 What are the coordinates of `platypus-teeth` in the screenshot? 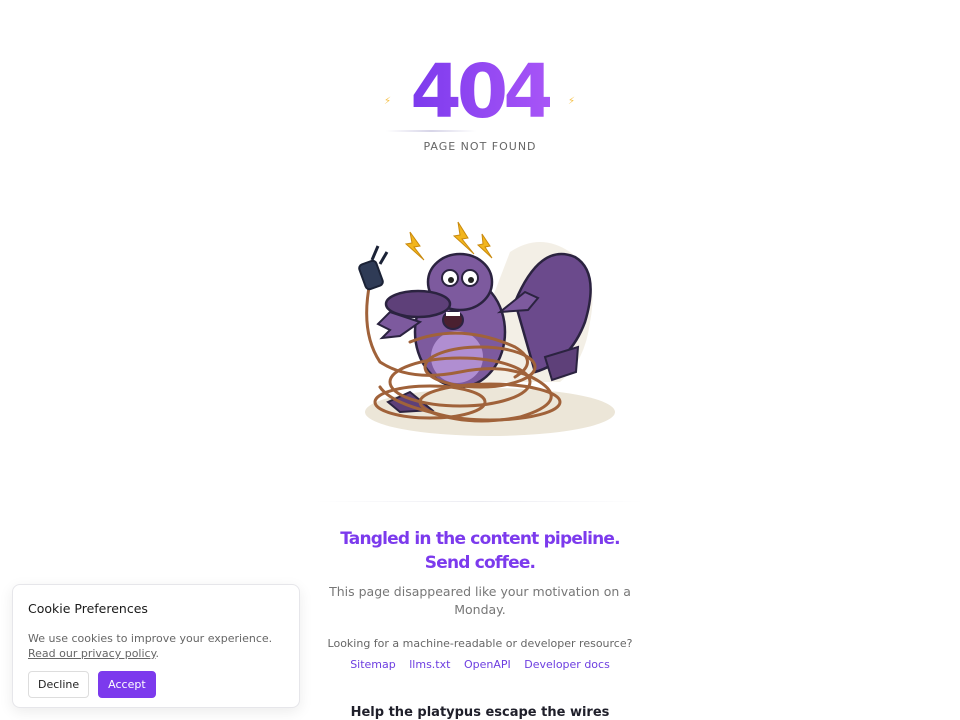 It's located at (453, 314).